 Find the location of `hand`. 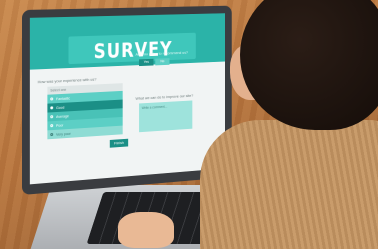

hand is located at coordinates (146, 230).